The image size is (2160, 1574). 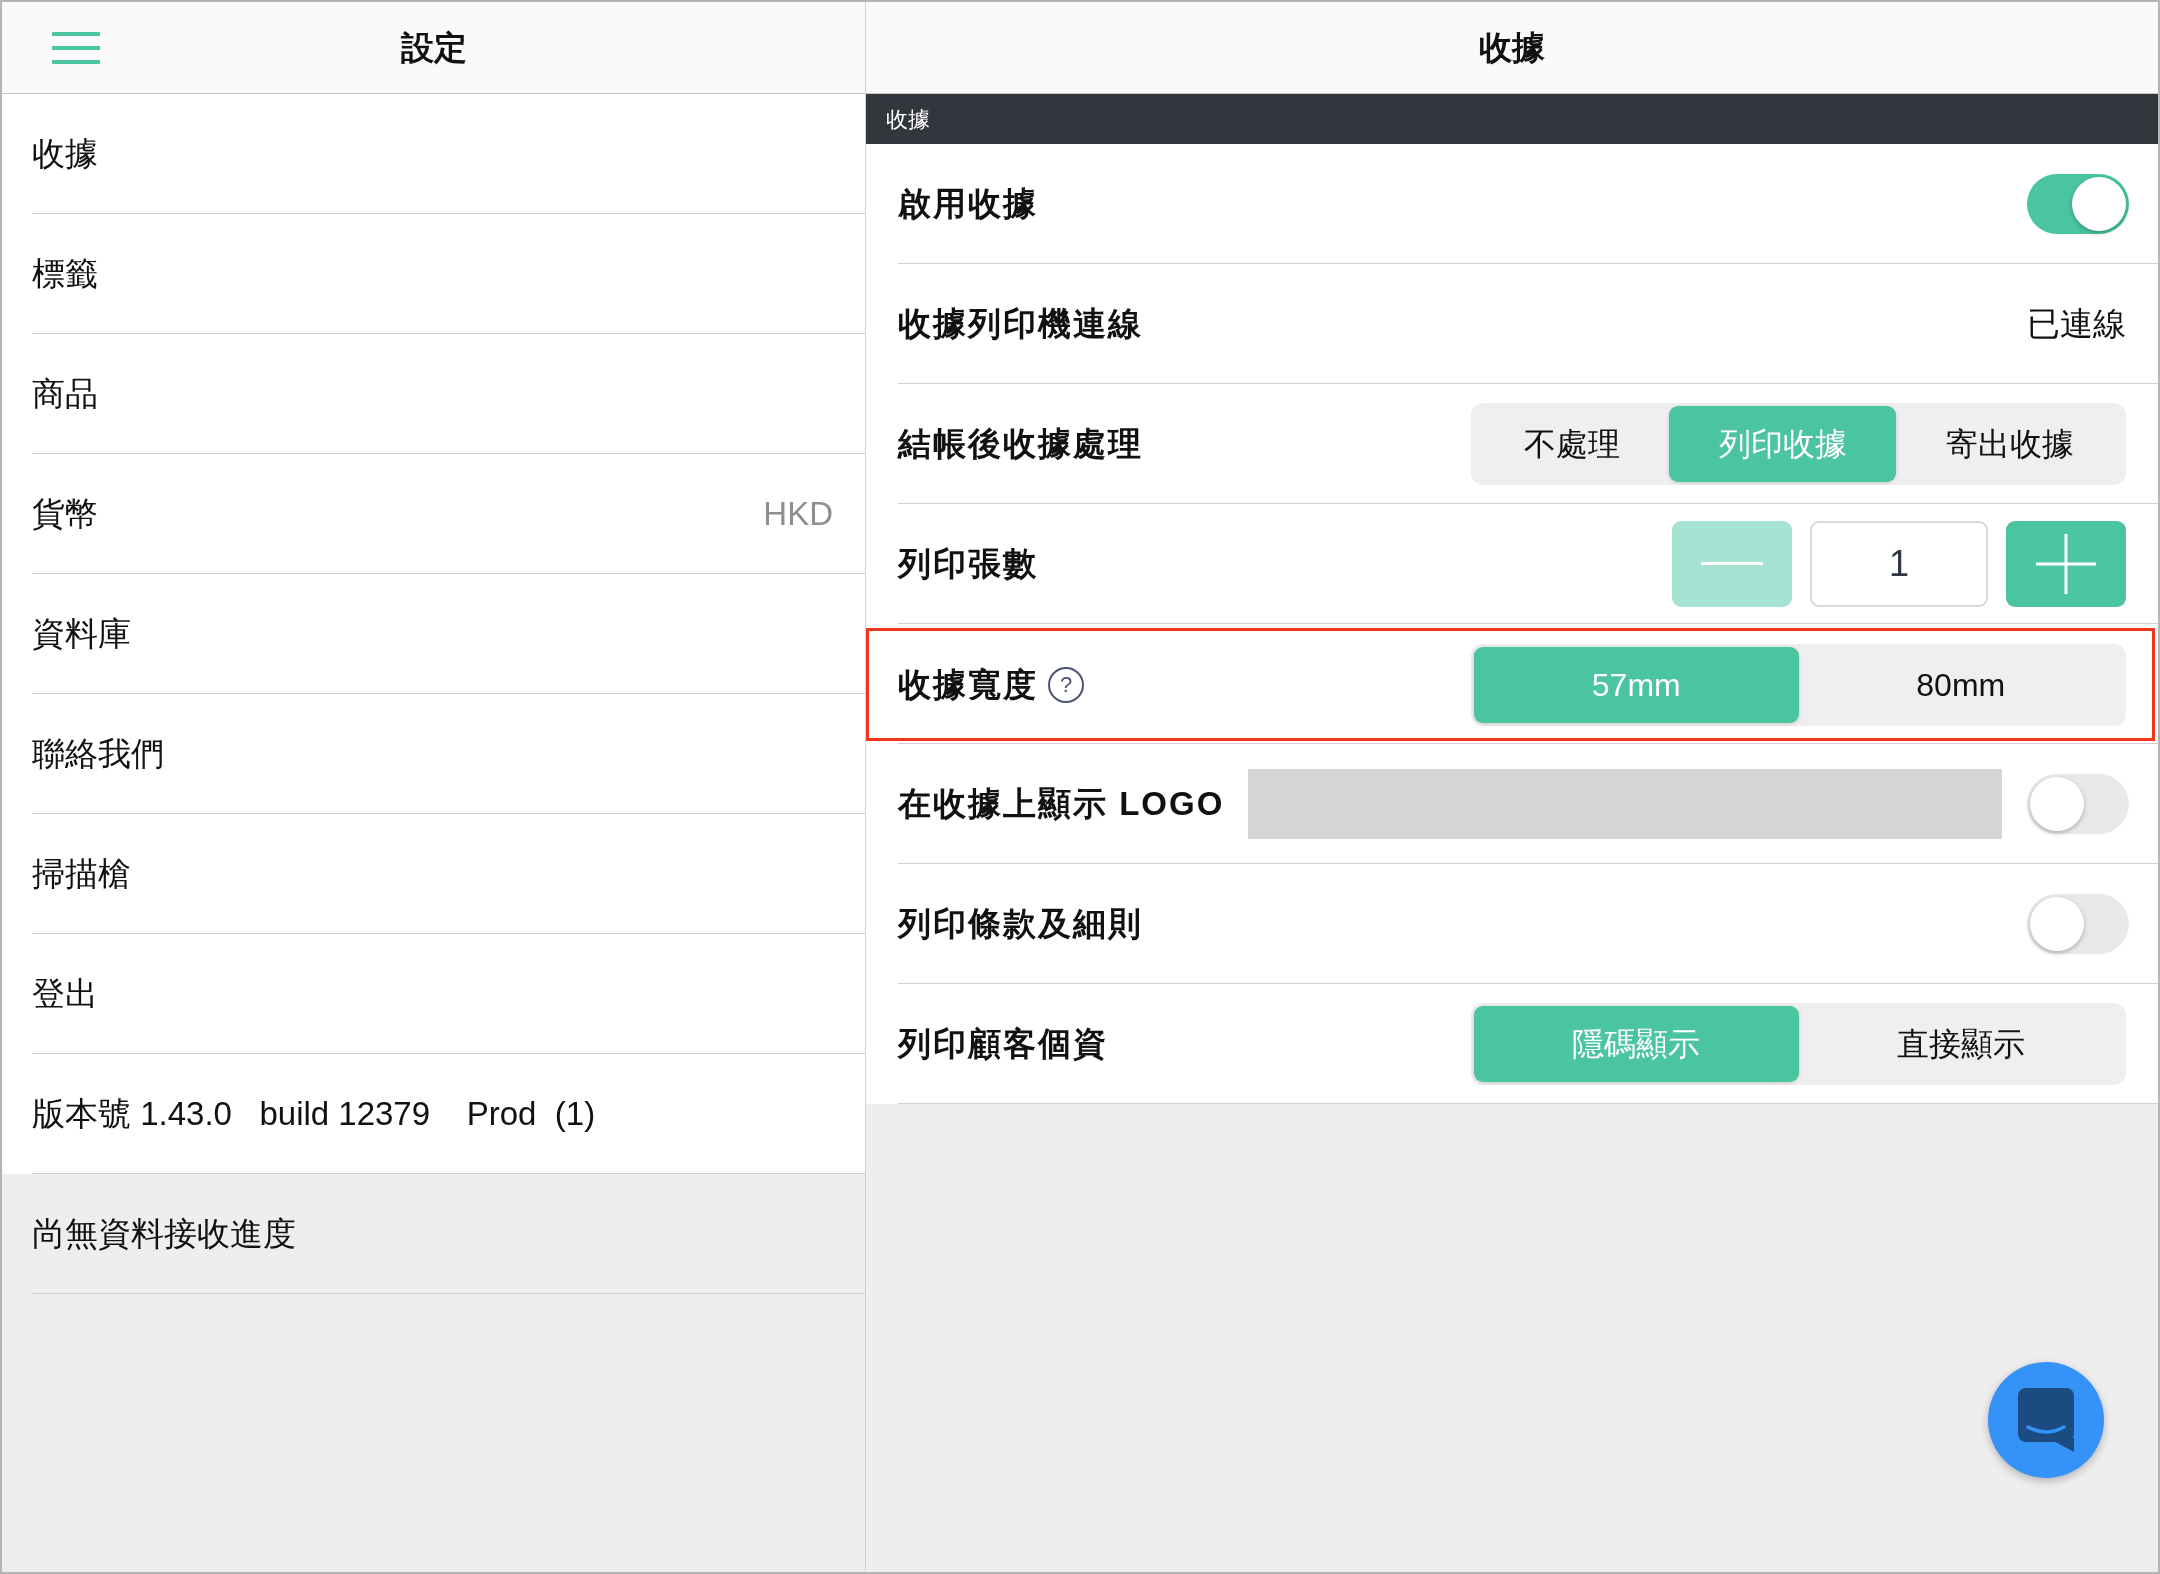 I want to click on status-value: 已連線, so click(x=2076, y=323).